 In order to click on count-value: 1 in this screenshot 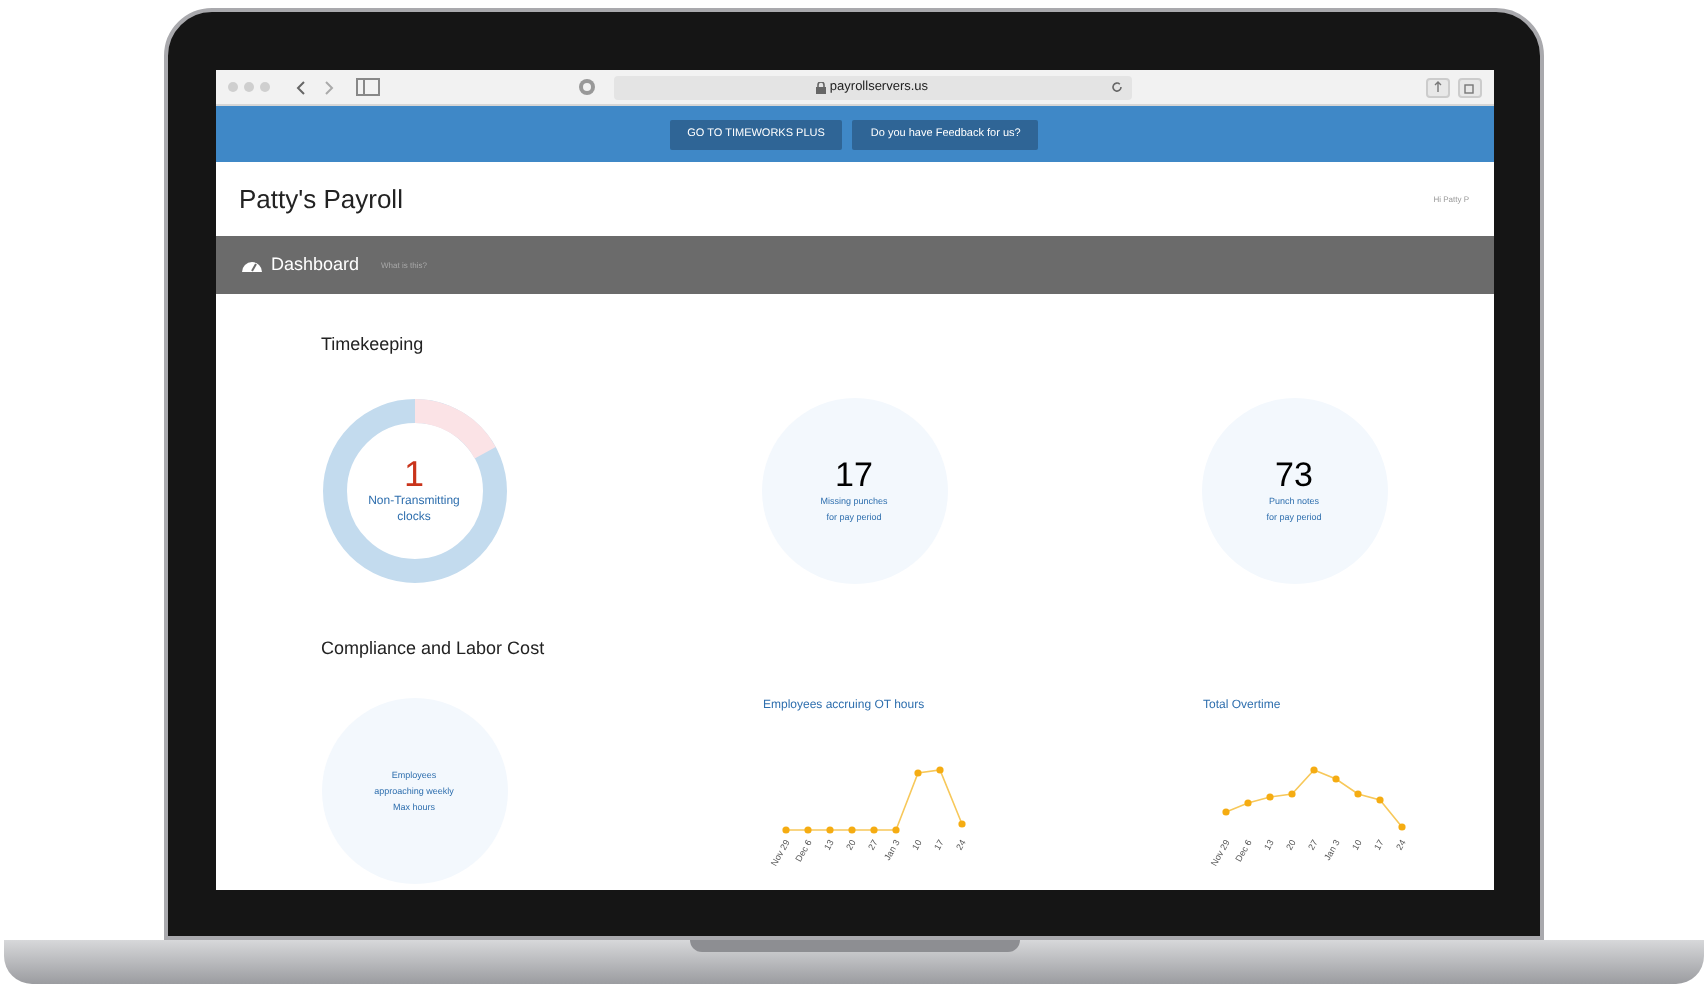, I will do `click(413, 474)`.